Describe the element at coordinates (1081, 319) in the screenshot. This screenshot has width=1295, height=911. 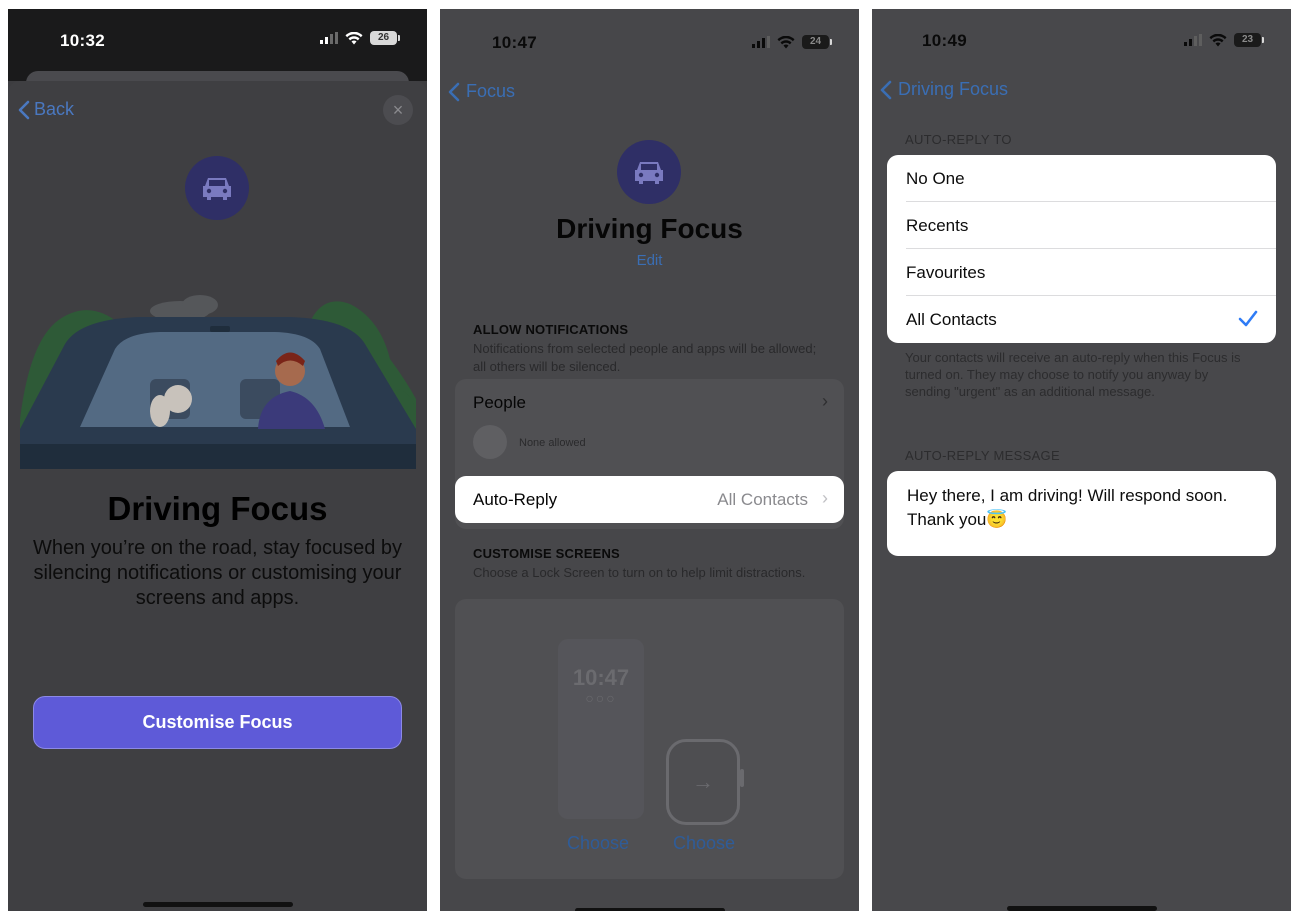
I see `option-all-contacts: All Contacts` at that location.